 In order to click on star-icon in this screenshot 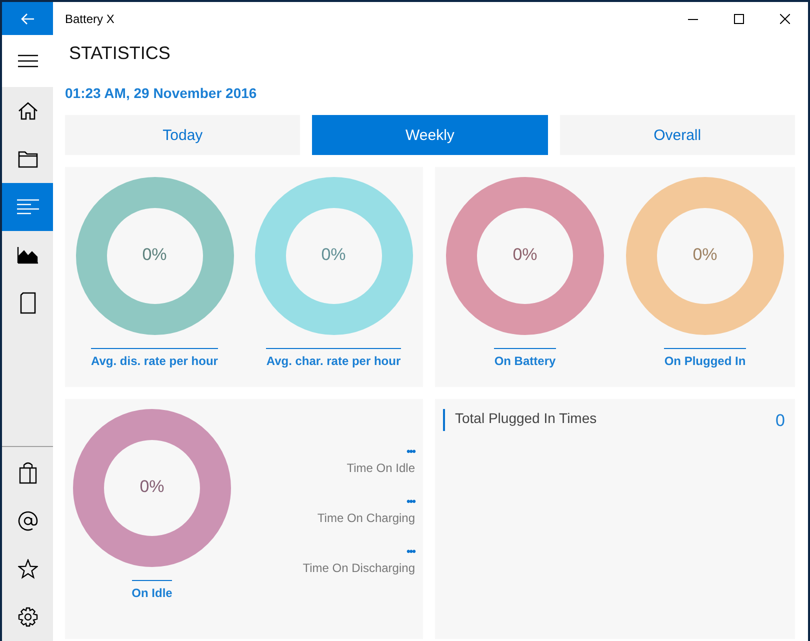, I will do `click(28, 569)`.